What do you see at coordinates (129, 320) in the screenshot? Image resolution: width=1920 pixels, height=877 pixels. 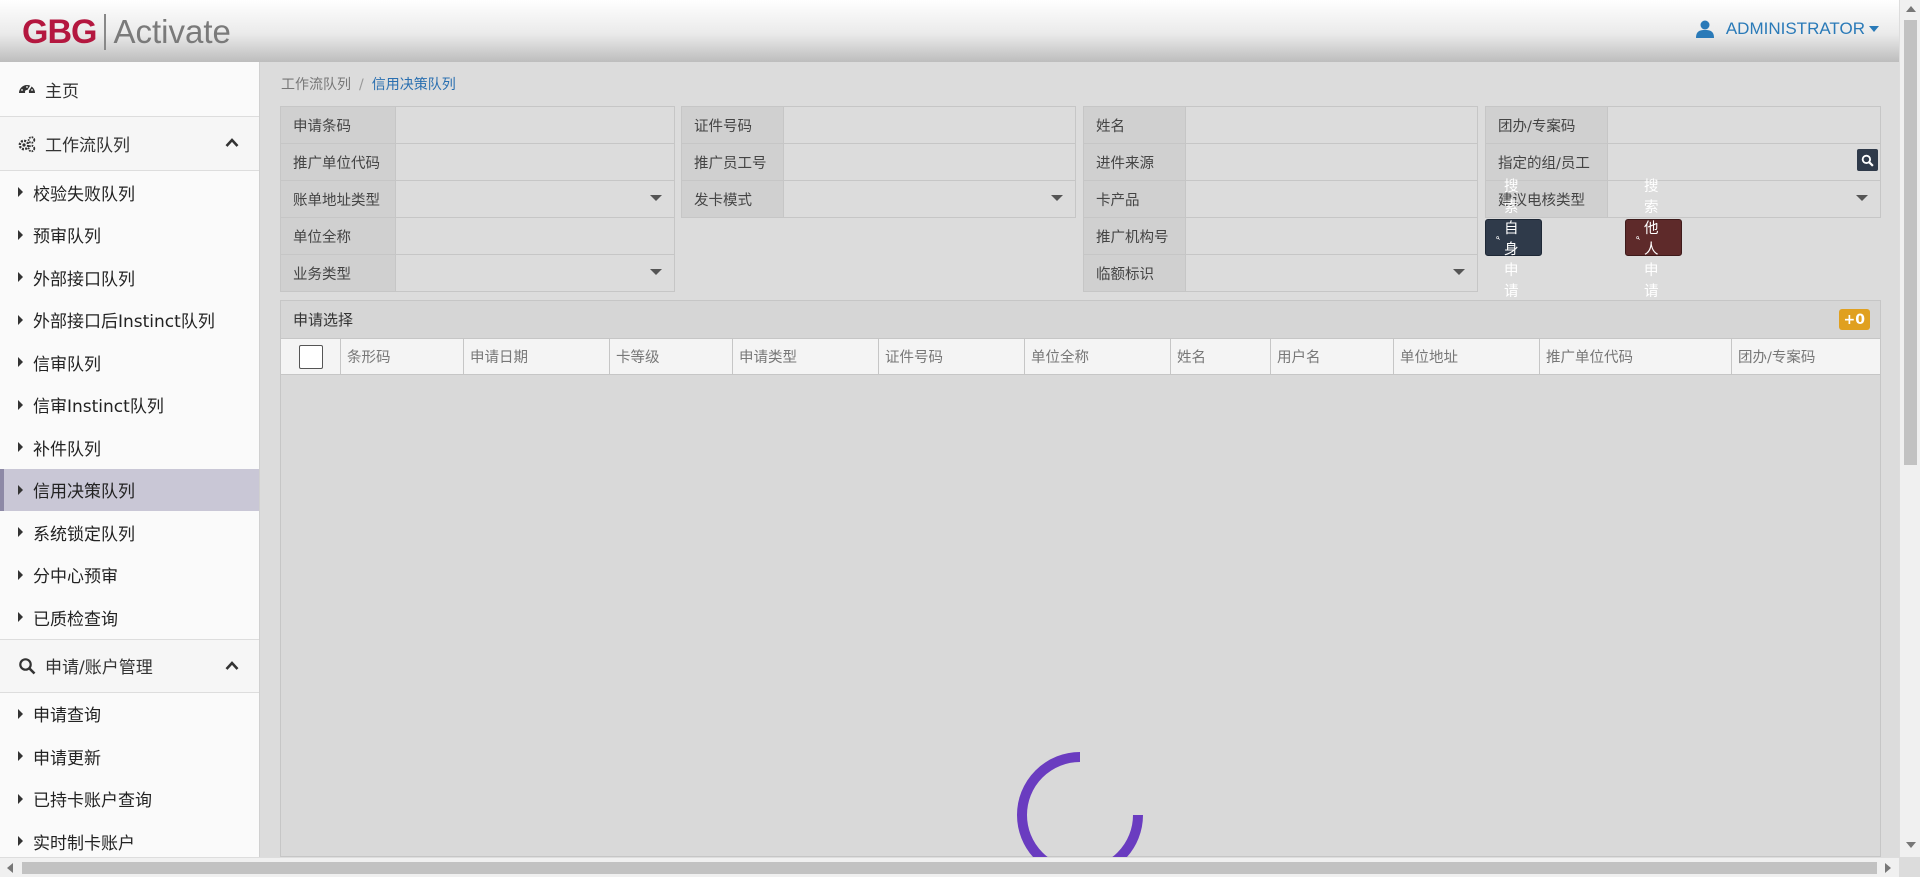 I see `sidebar-item-external-instinct: 外部接口后Instinct队列` at bounding box center [129, 320].